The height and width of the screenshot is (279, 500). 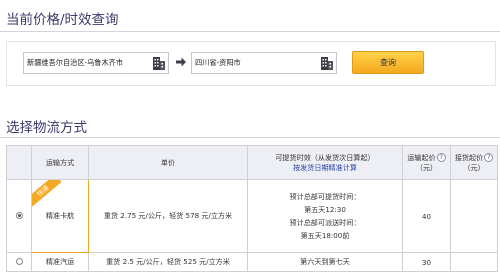 I want to click on origin-city-value: 新疆维吾尔自治区-乌鲁木齐市, so click(x=75, y=62).